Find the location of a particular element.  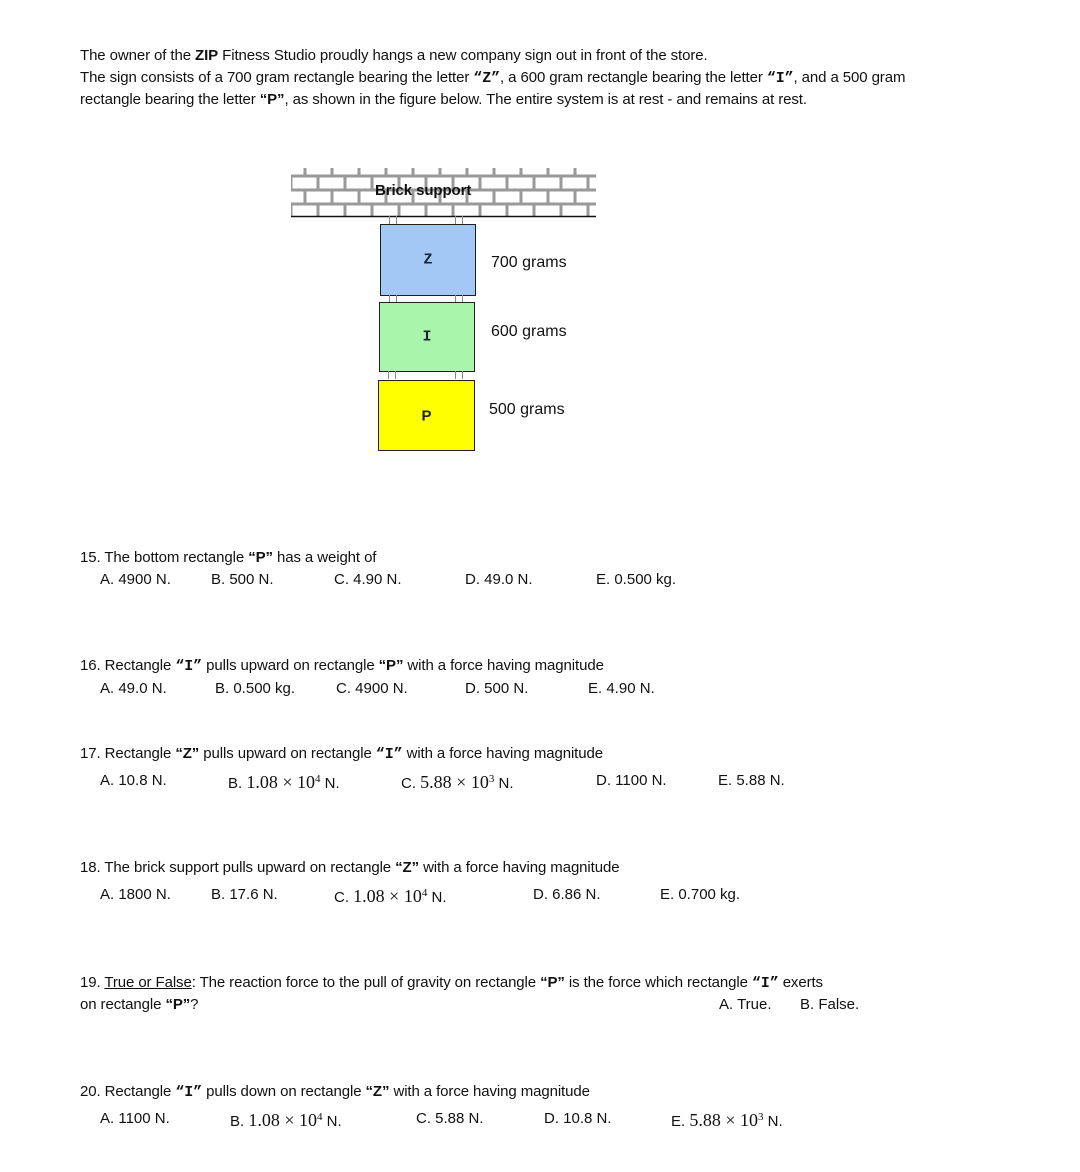

mass-label-z: 700 grams is located at coordinates (529, 262).